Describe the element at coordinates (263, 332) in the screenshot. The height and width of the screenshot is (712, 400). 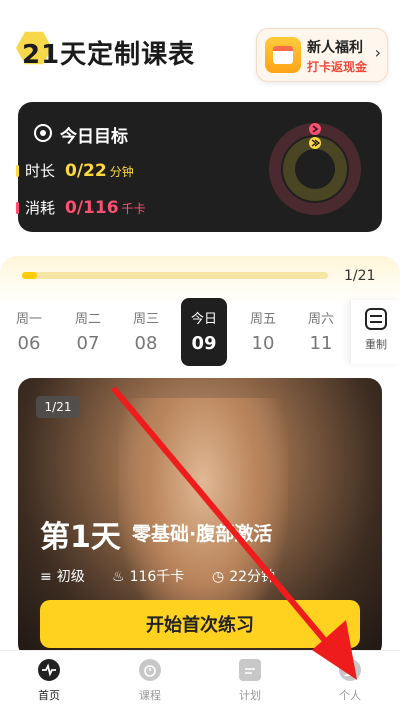
I see `day-friday: 周五 10` at that location.